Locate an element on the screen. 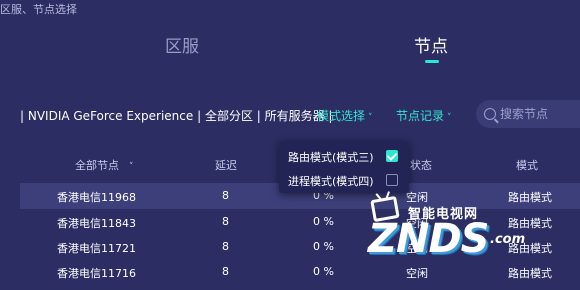 This screenshot has width=580, height=290. column-header-node-label: 全部节点 is located at coordinates (97, 165).